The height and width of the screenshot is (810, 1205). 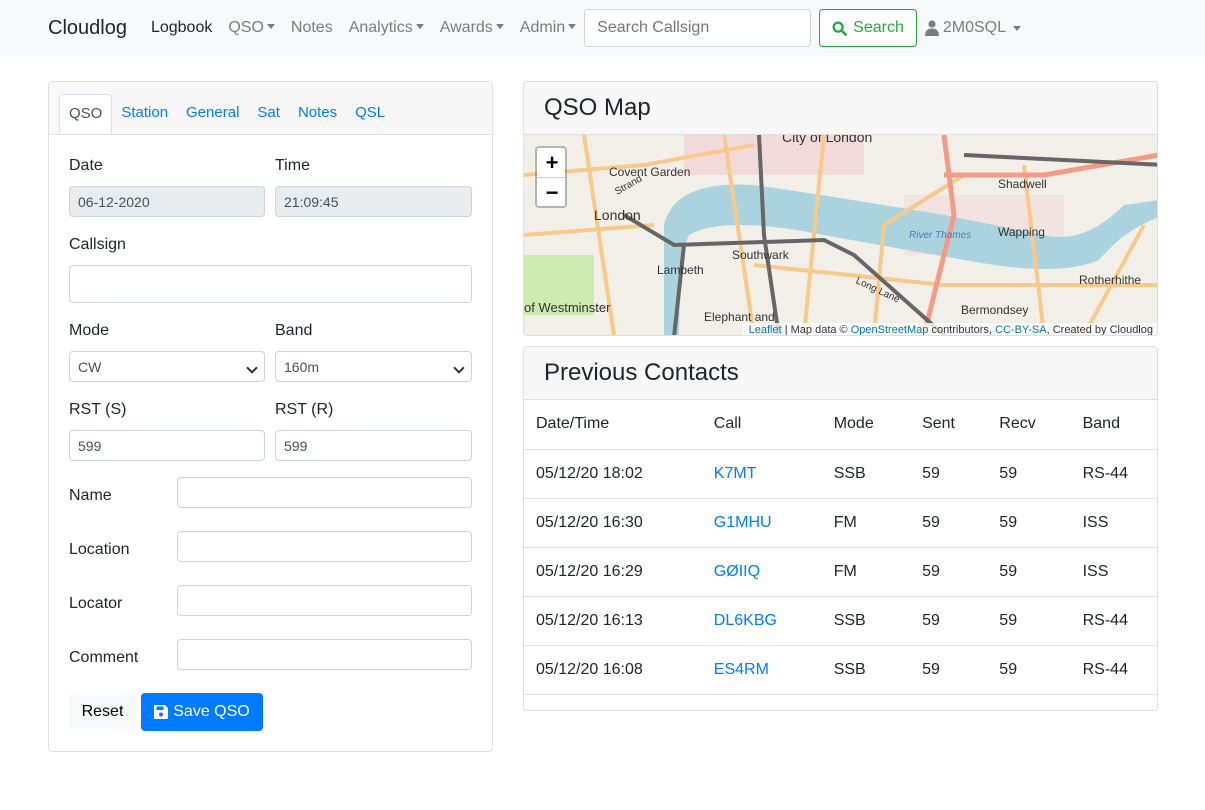 I want to click on contacts-title: Previous Contacts, so click(x=840, y=373).